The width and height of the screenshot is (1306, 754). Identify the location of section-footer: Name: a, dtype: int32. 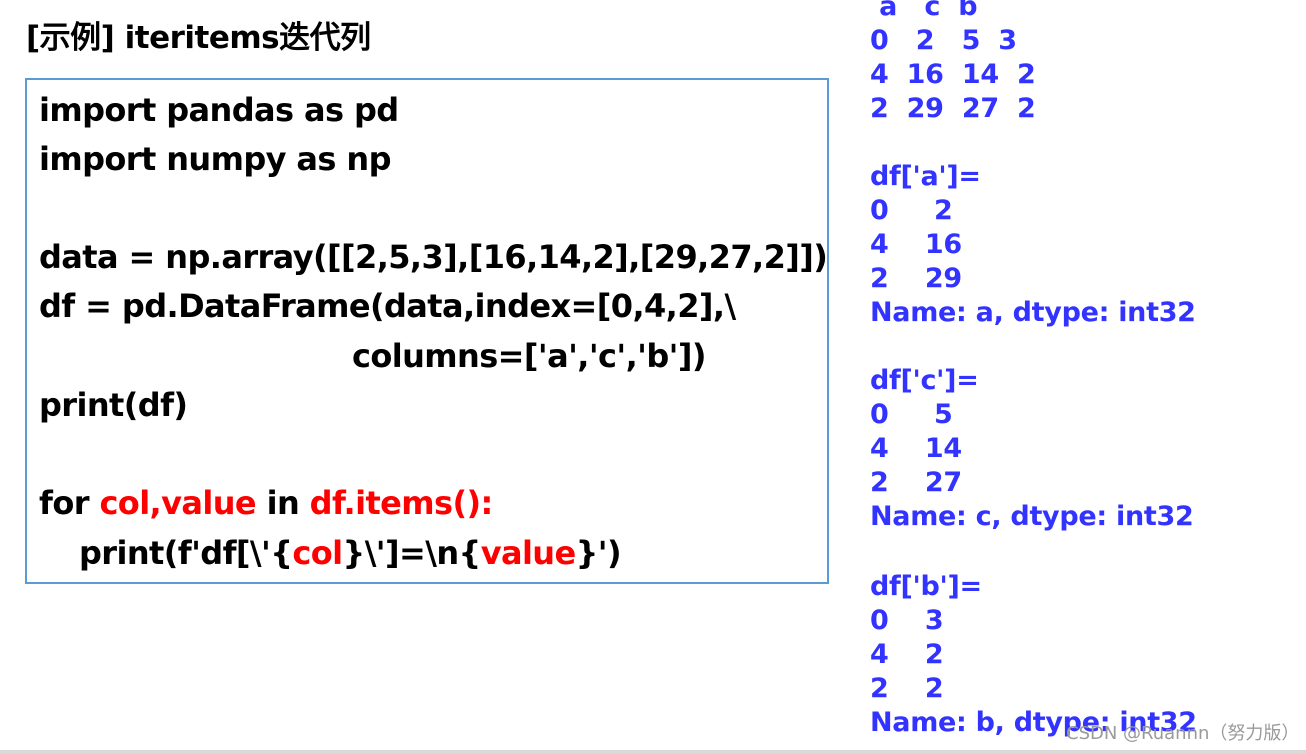
(1033, 312).